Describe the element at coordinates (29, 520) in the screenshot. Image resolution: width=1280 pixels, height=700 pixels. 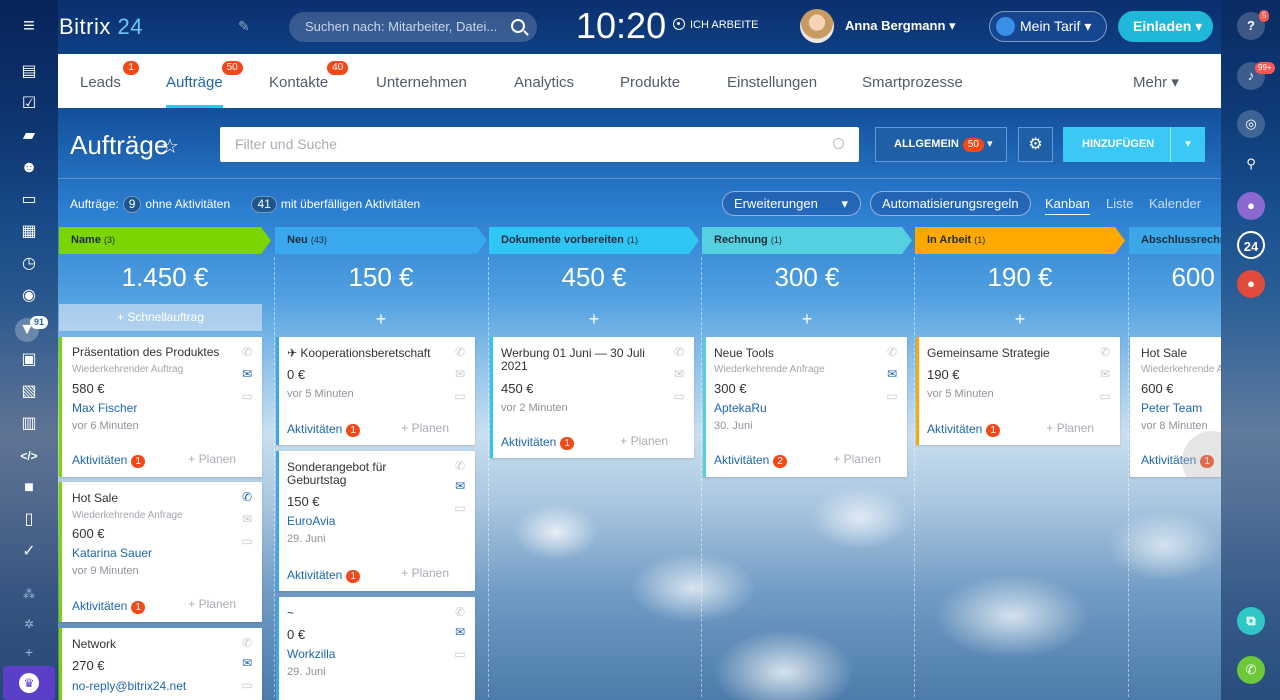
I see `document-icon: ▯` at that location.